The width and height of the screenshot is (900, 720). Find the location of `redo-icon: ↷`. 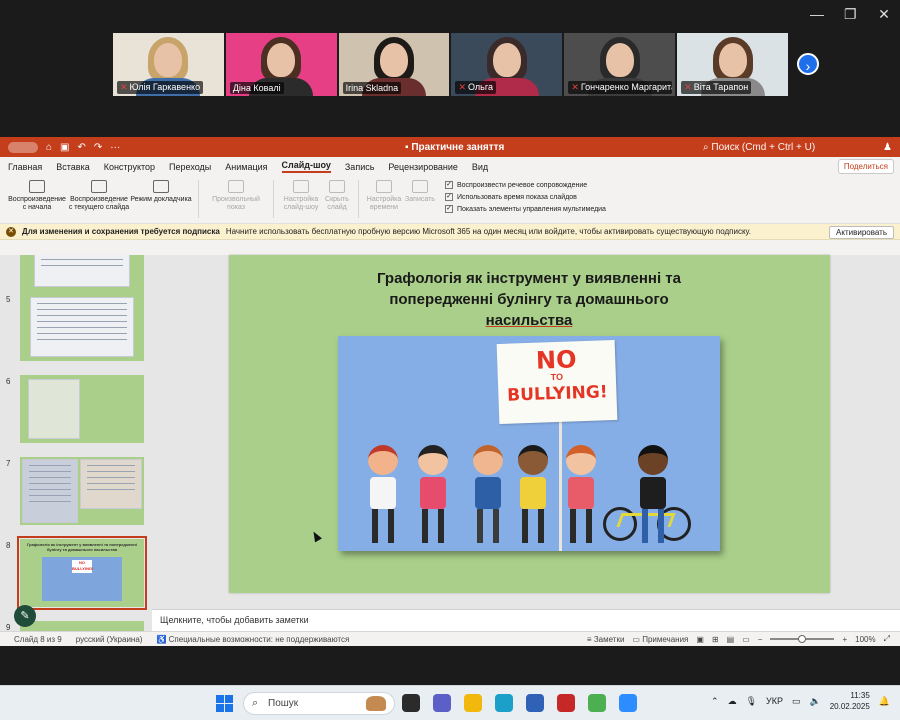

redo-icon: ↷ is located at coordinates (98, 147).